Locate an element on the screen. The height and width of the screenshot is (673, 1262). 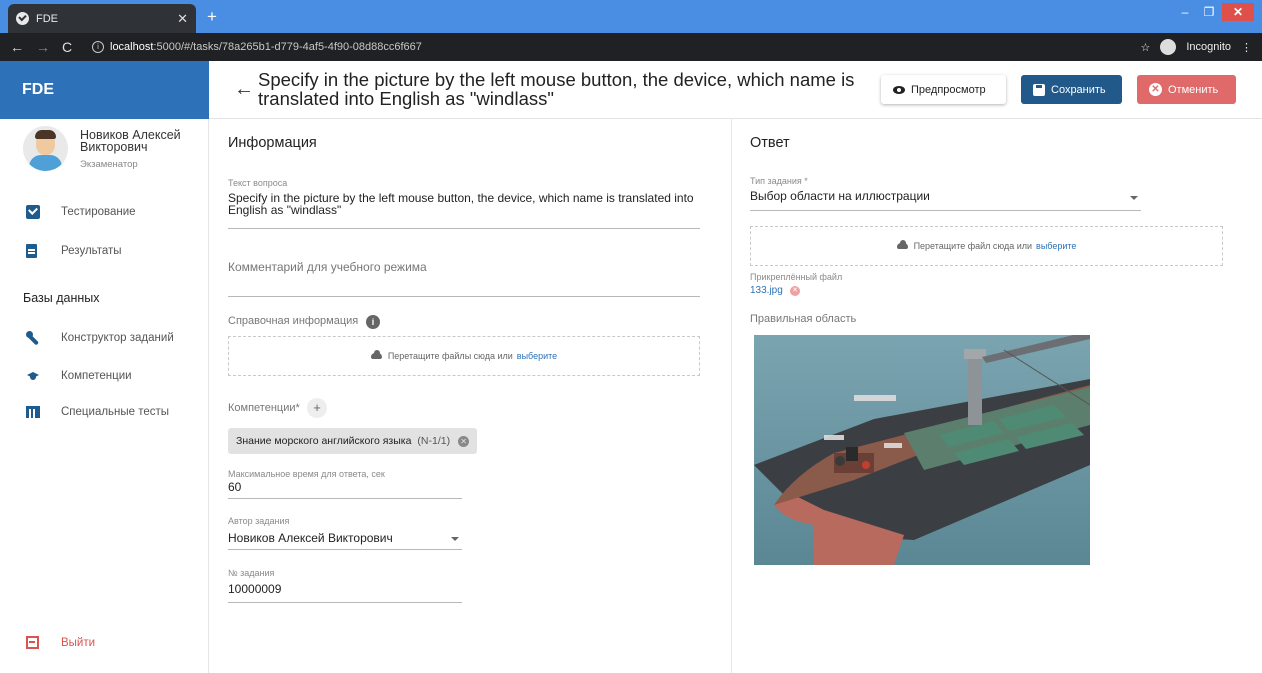
ship-image is located at coordinates (922, 450).